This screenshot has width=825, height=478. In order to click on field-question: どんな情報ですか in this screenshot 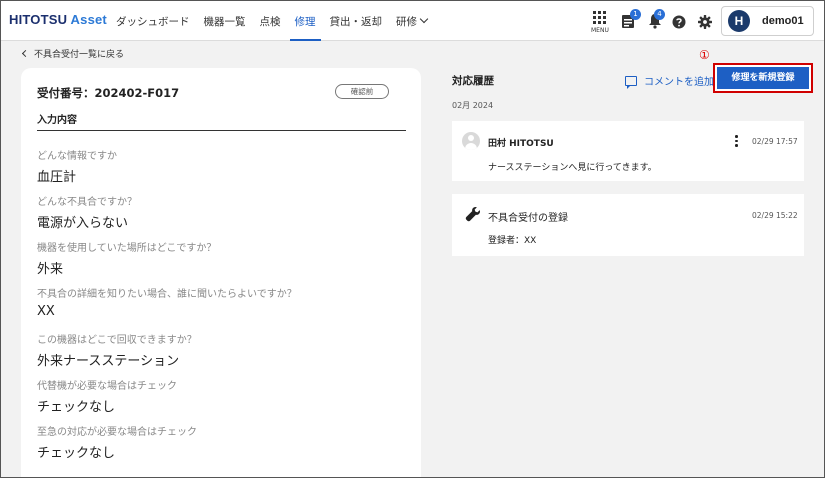, I will do `click(77, 156)`.